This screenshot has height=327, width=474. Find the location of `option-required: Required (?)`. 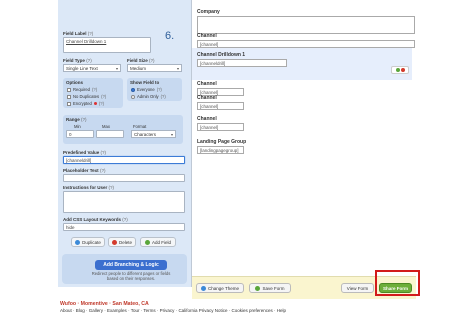

option-required: Required (?) is located at coordinates (82, 89).